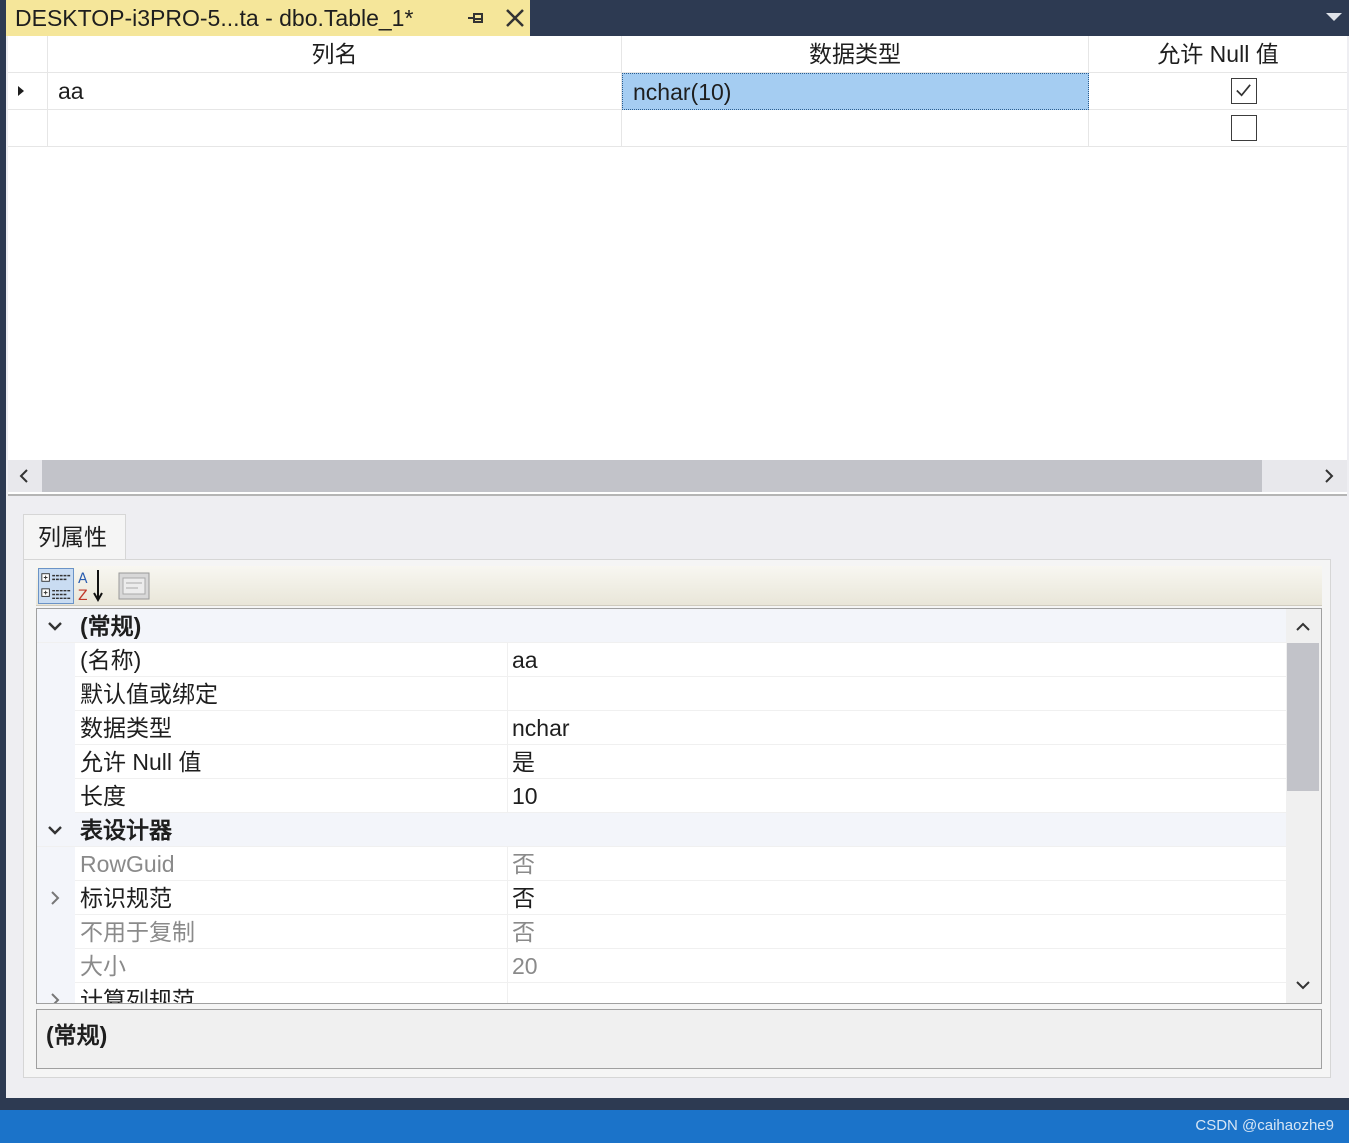 This screenshot has width=1349, height=1143. What do you see at coordinates (855, 91) in the screenshot?
I see `table-row-data-type: nchar(10)` at bounding box center [855, 91].